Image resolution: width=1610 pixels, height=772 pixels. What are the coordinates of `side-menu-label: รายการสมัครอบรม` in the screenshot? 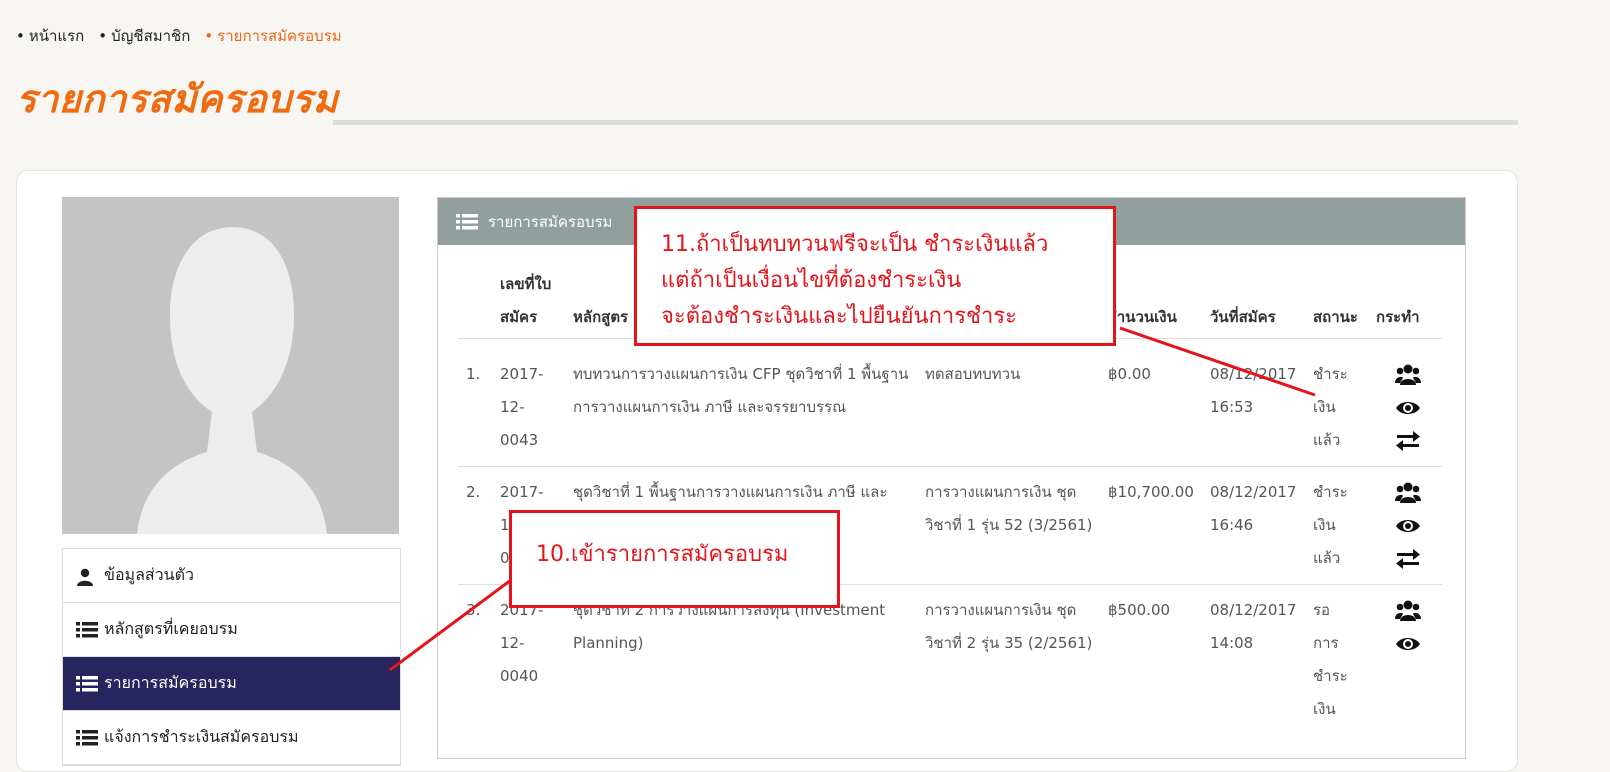 It's located at (170, 682).